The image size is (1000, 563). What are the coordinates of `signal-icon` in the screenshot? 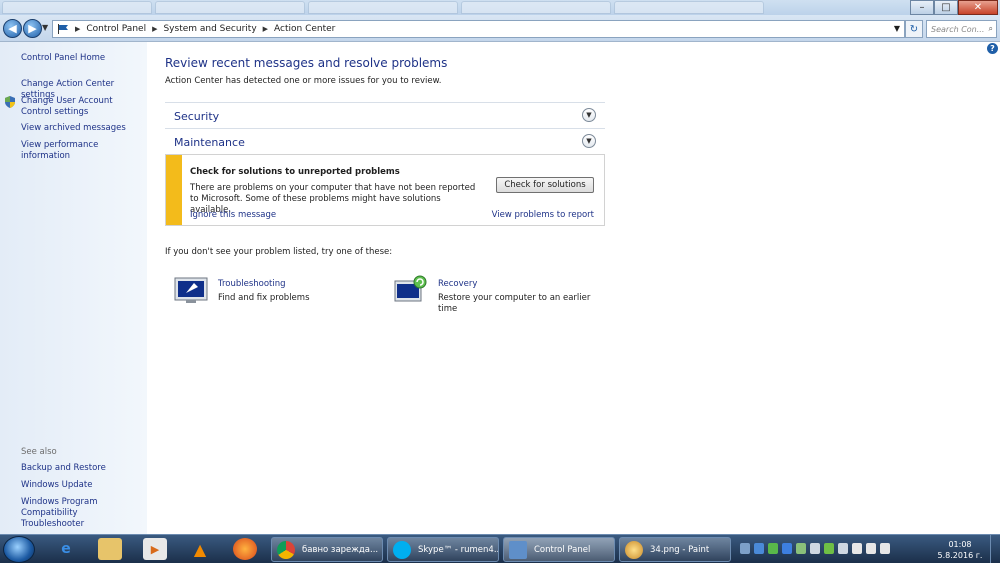 It's located at (885, 548).